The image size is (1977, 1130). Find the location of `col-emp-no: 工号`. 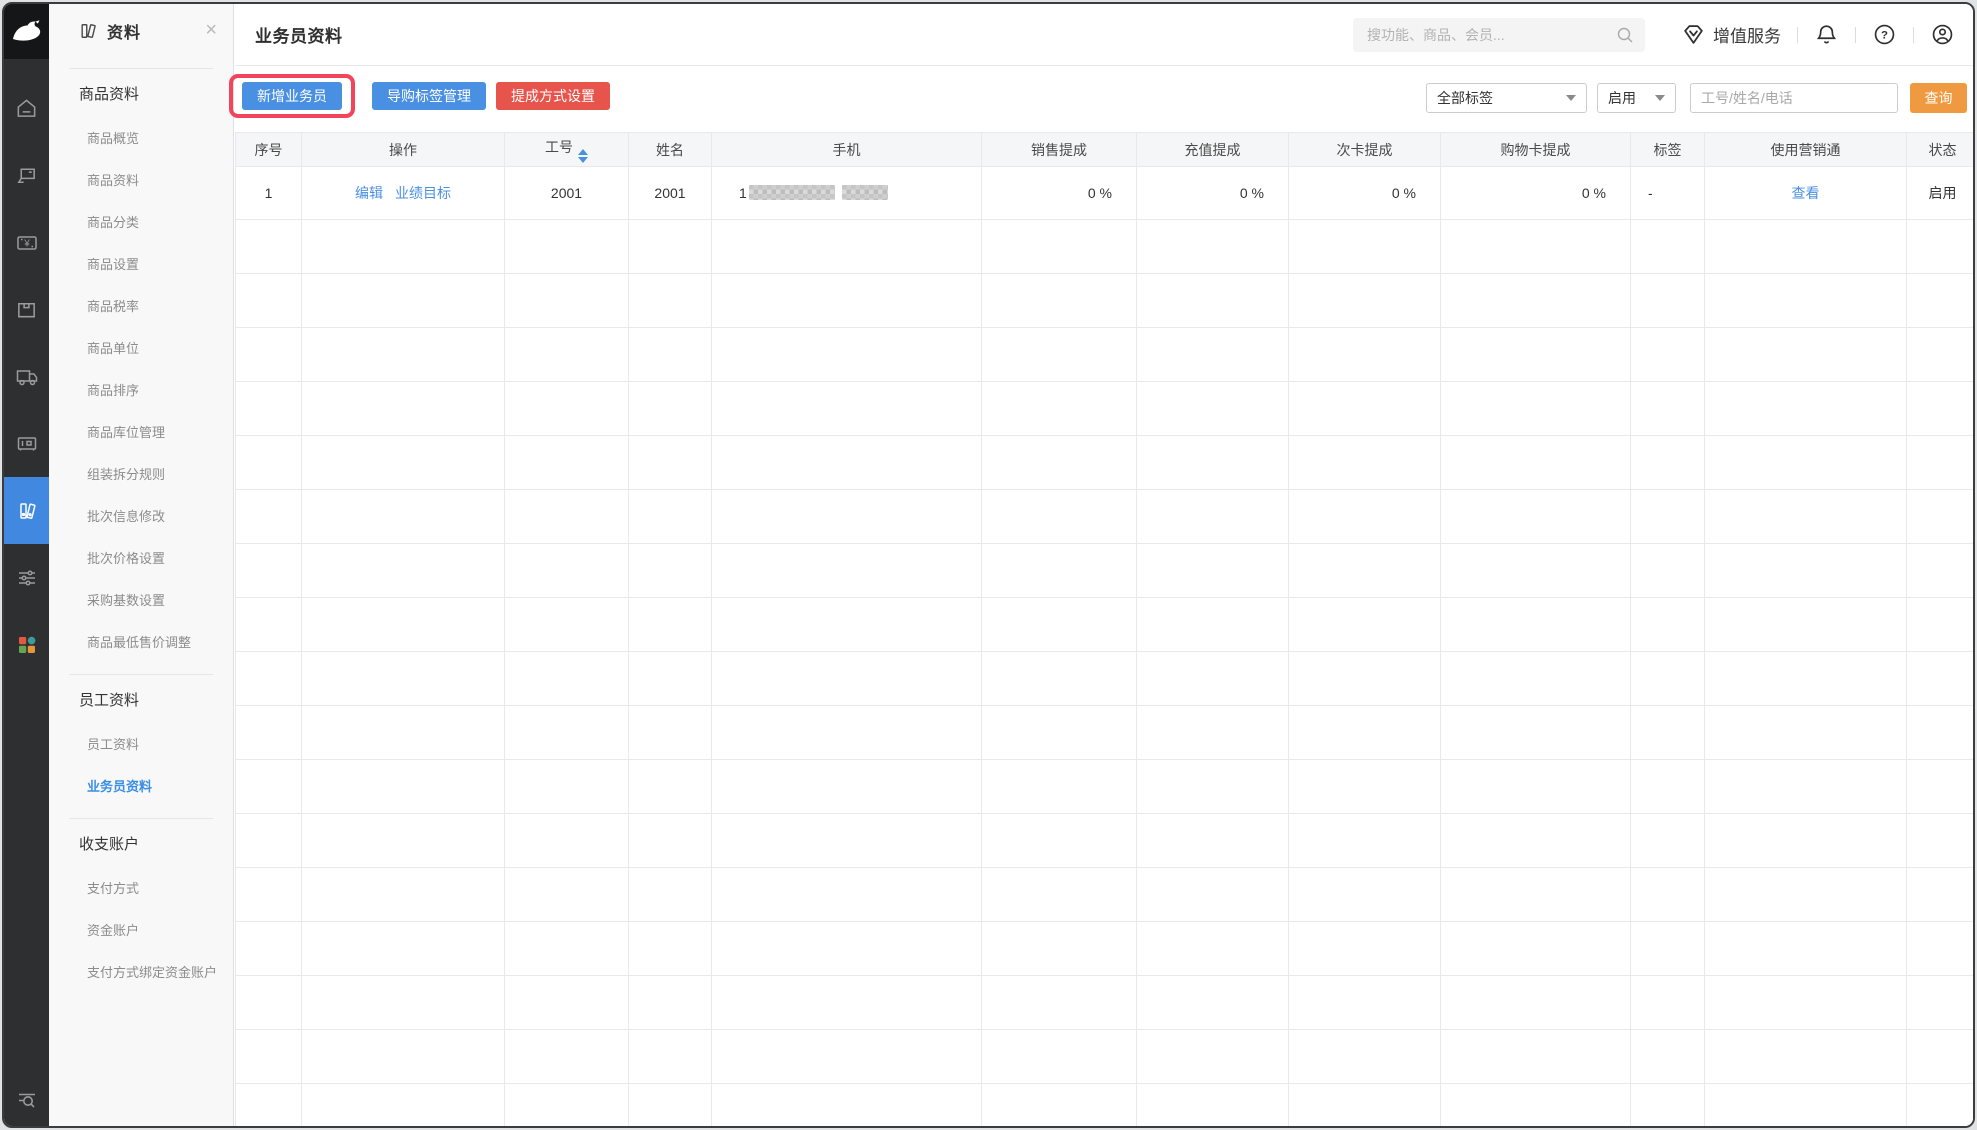

col-emp-no: 工号 is located at coordinates (566, 149).